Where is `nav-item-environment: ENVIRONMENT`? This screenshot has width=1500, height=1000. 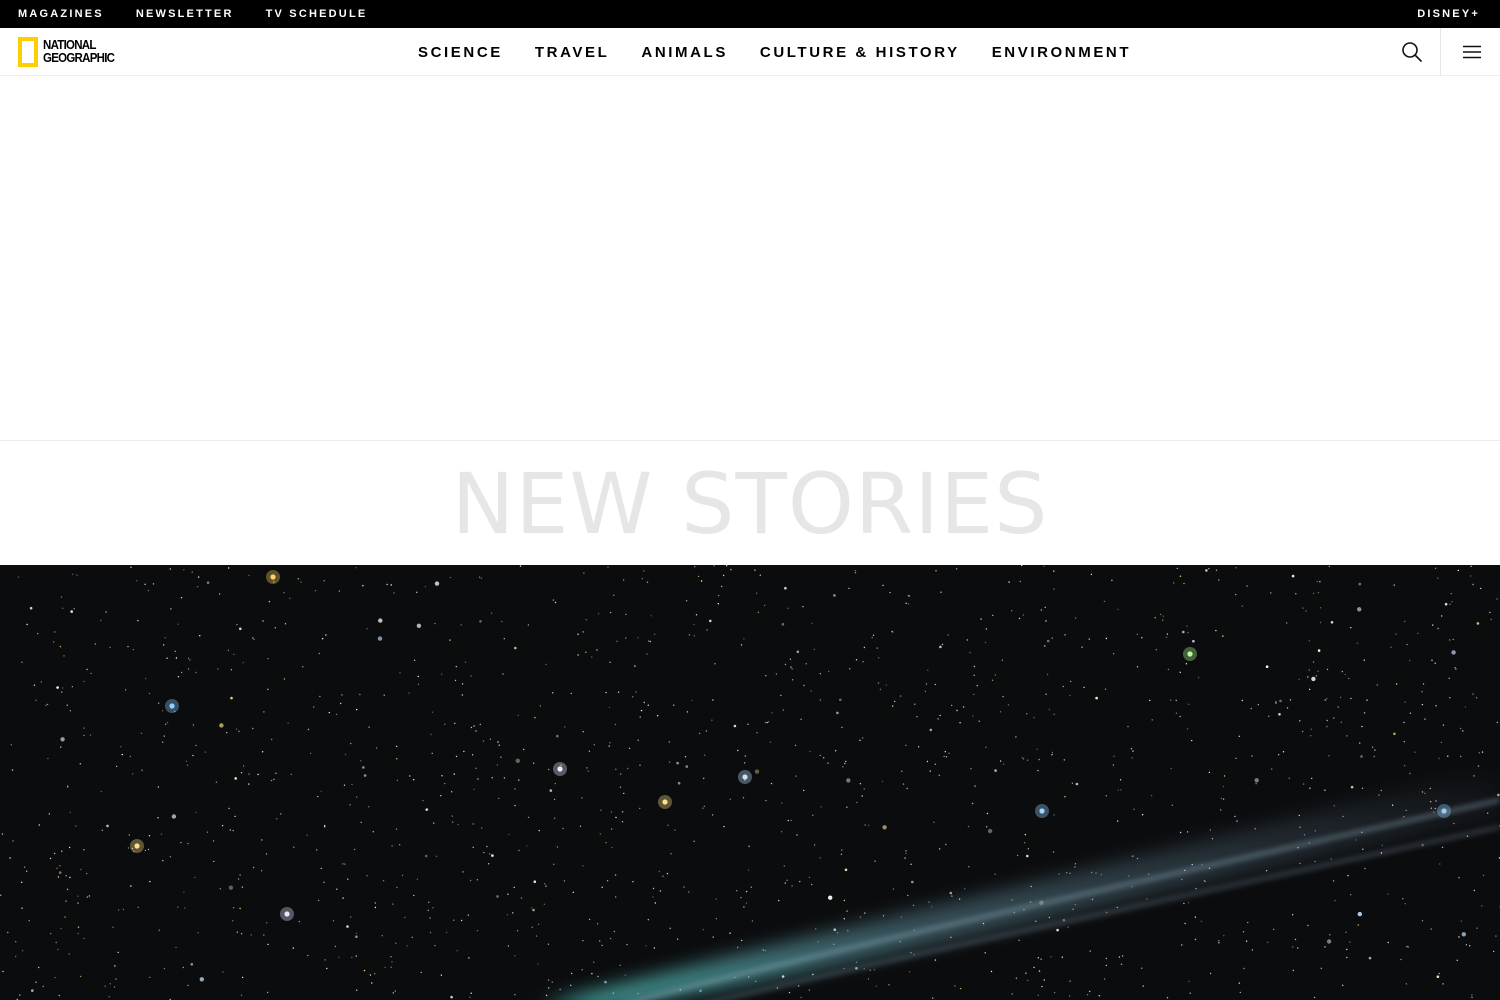 nav-item-environment: ENVIRONMENT is located at coordinates (1061, 52).